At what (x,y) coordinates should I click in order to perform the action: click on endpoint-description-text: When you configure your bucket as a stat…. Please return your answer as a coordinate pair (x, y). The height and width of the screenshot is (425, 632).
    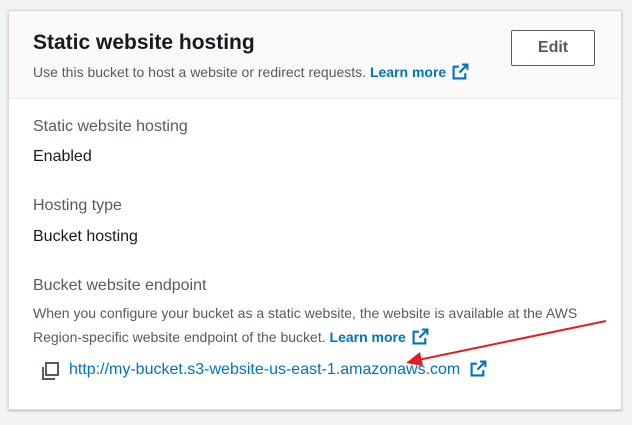
    Looking at the image, I should click on (305, 325).